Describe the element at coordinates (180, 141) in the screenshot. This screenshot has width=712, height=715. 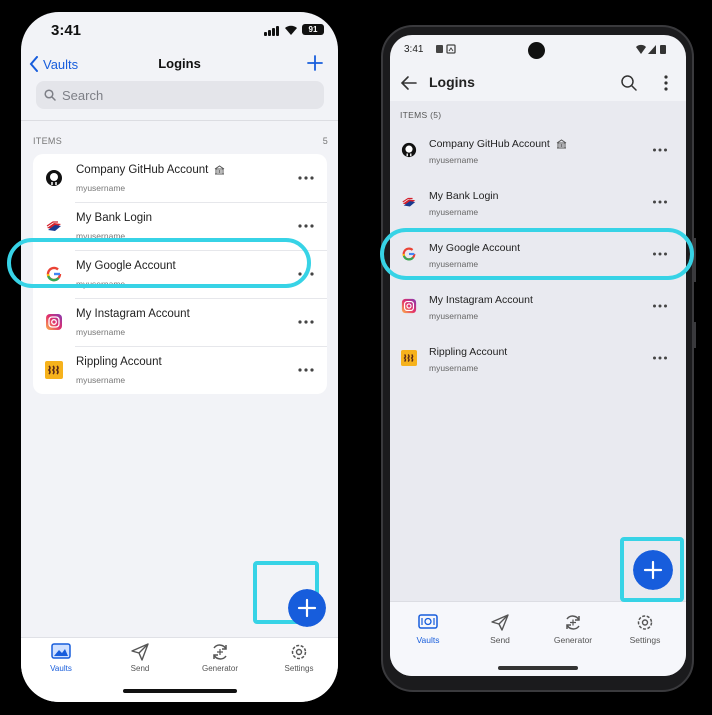
I see `section-header: ITEMS 5` at that location.